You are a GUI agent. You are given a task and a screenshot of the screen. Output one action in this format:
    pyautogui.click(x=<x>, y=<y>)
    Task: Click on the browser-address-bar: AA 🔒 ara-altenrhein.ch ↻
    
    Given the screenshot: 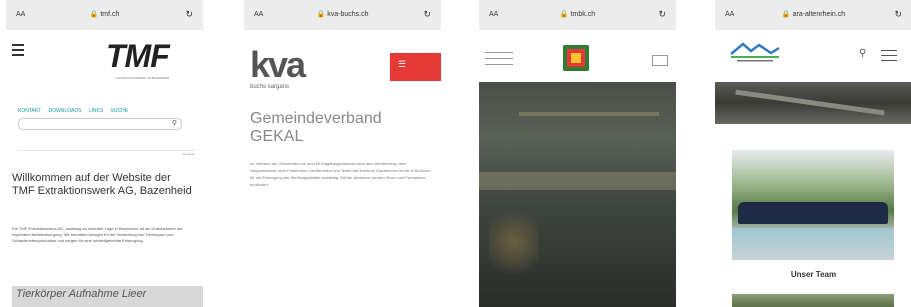 What is the action you would take?
    pyautogui.click(x=813, y=15)
    